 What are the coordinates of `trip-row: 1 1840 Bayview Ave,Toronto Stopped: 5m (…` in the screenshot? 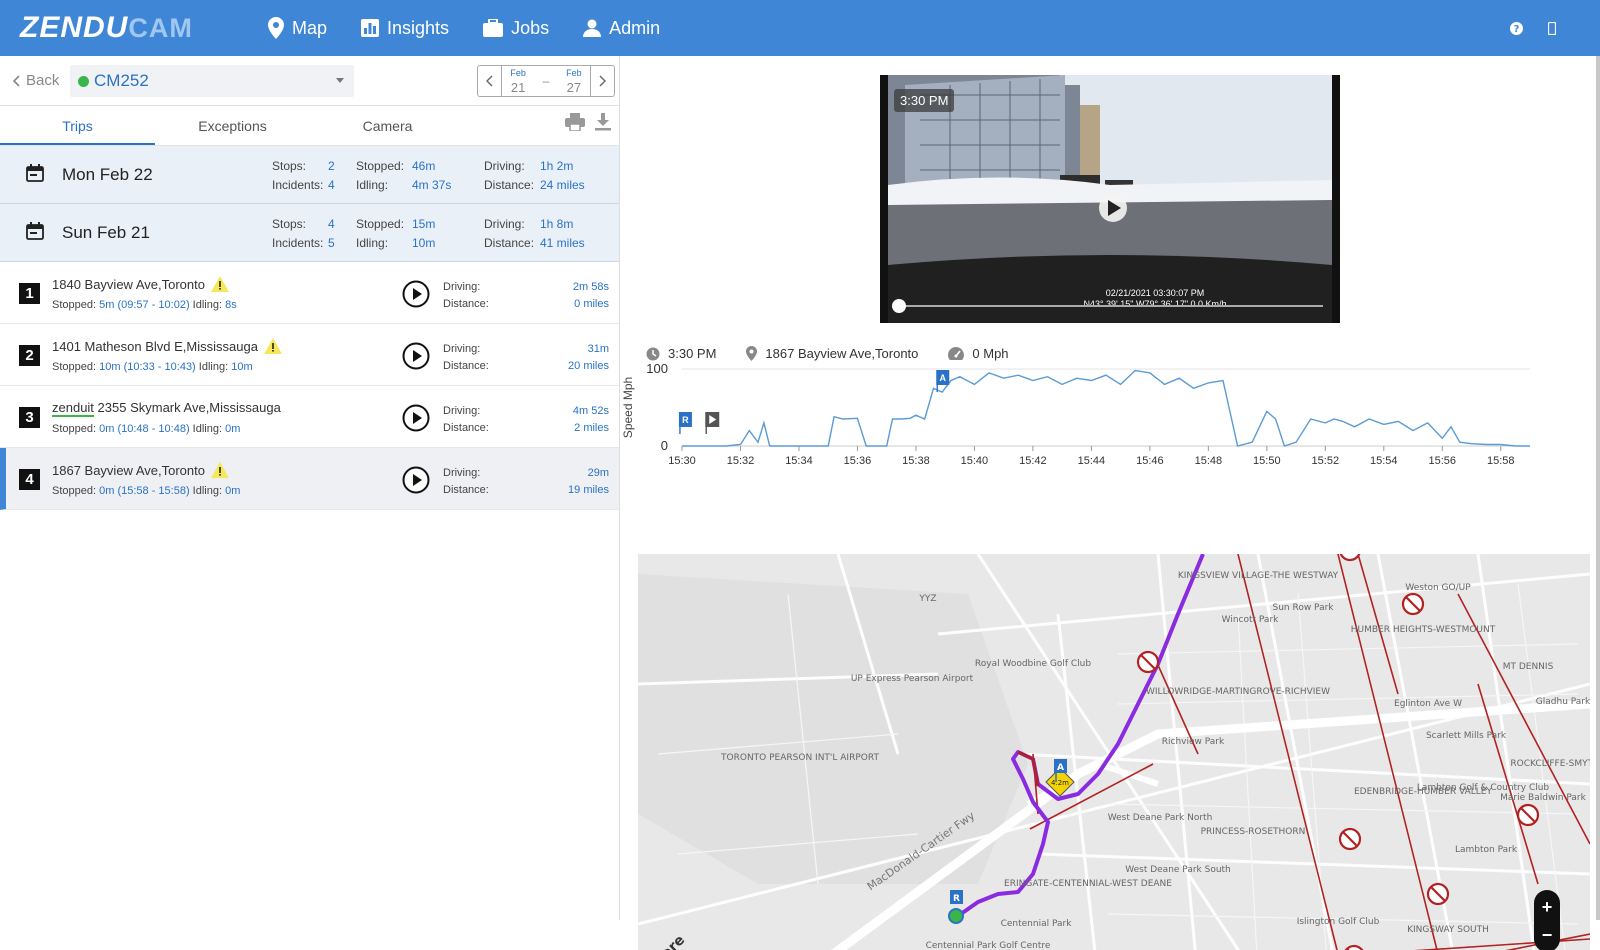 It's located at (309, 293).